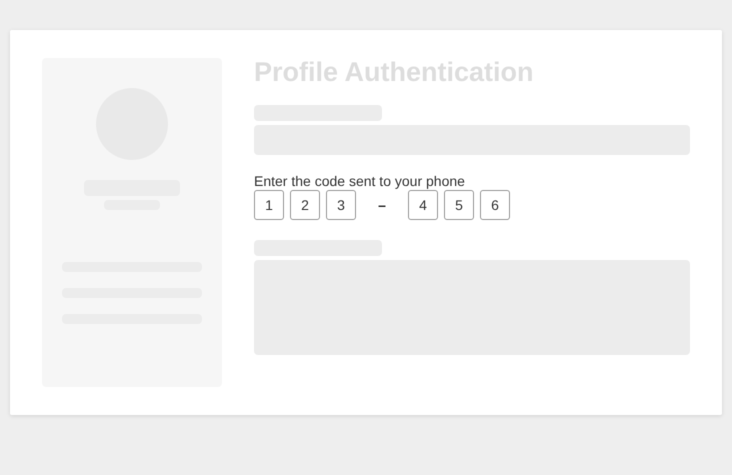 The height and width of the screenshot is (475, 732). Describe the element at coordinates (269, 205) in the screenshot. I see `code-digit-field: 1` at that location.